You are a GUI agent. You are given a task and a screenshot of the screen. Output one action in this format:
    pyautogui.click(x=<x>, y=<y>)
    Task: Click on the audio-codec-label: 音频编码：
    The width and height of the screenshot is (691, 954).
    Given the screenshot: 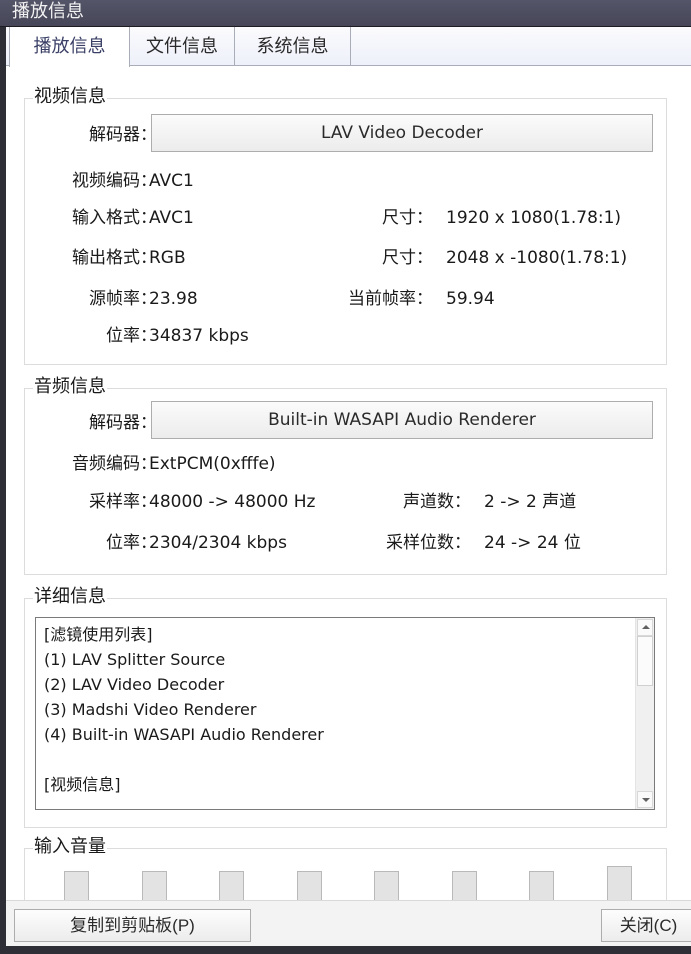 What is the action you would take?
    pyautogui.click(x=114, y=464)
    